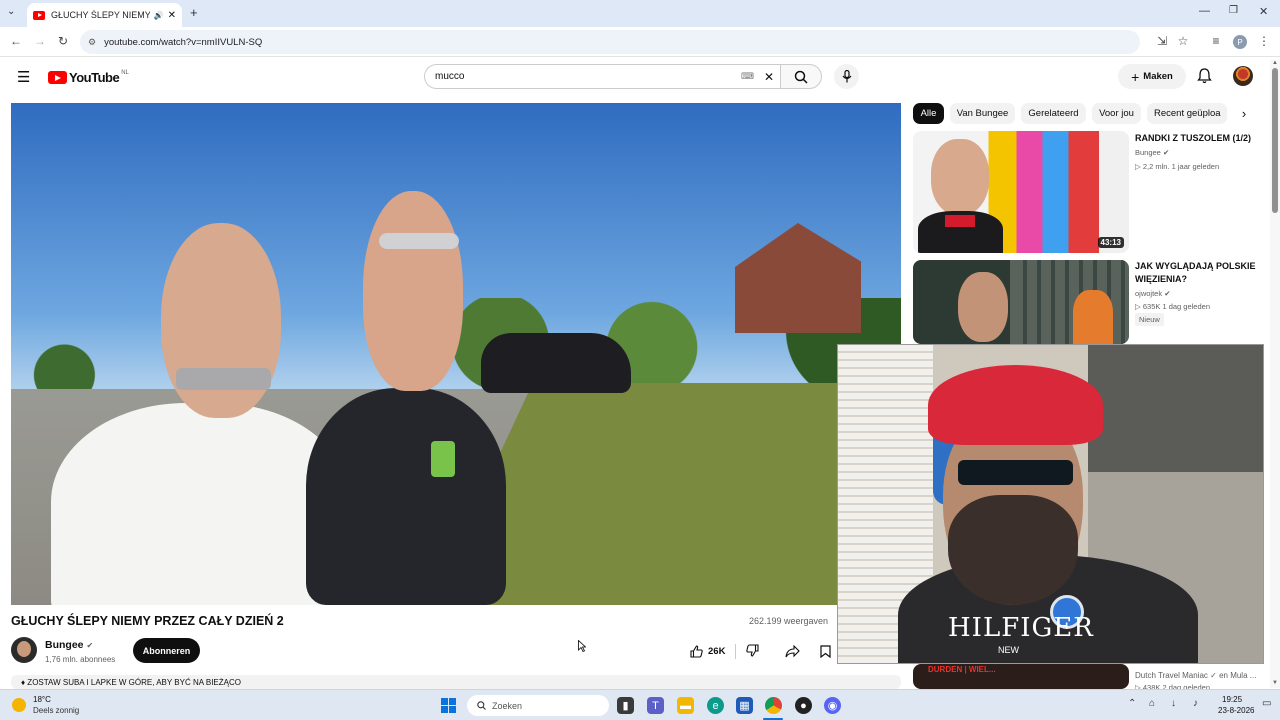  I want to click on file-explorer-icon: ▬, so click(685, 705).